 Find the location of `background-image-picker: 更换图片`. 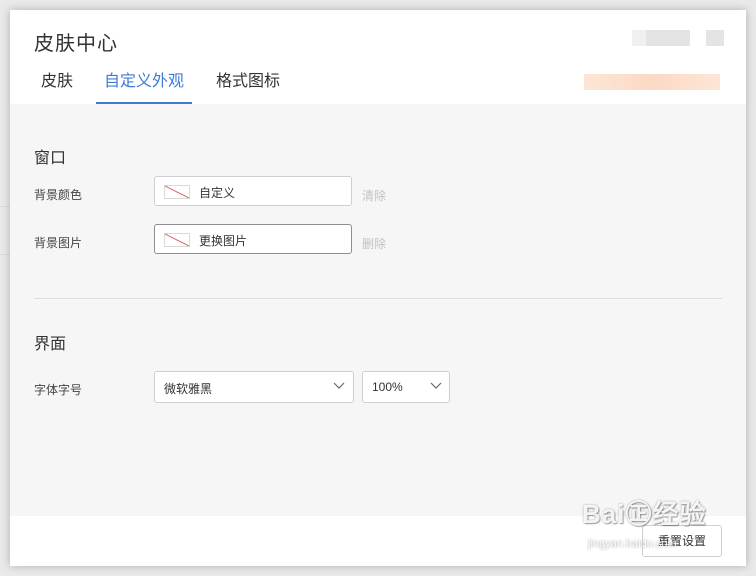

background-image-picker: 更换图片 is located at coordinates (253, 239).